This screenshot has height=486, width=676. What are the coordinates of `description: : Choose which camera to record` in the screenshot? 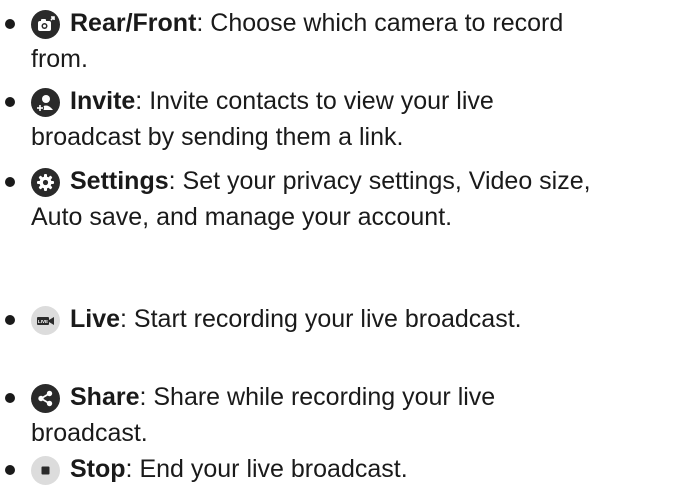 It's located at (380, 23).